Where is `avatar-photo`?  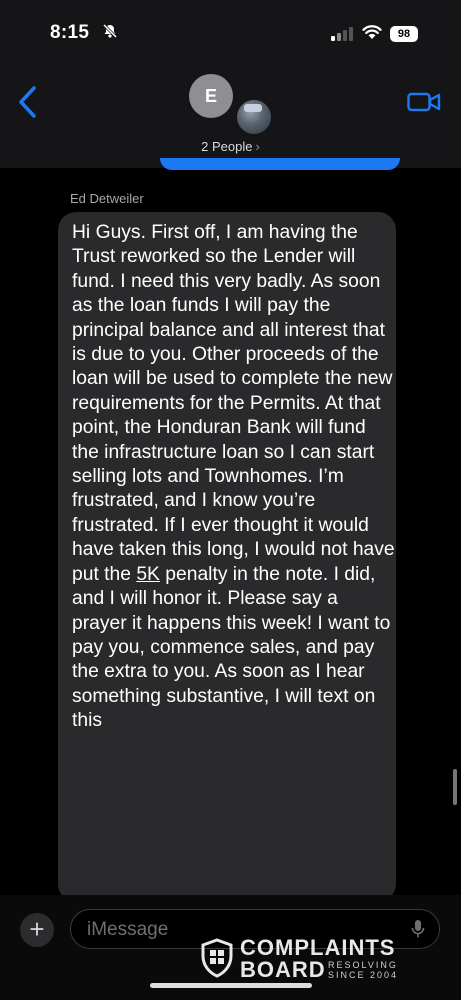
avatar-photo is located at coordinates (254, 117).